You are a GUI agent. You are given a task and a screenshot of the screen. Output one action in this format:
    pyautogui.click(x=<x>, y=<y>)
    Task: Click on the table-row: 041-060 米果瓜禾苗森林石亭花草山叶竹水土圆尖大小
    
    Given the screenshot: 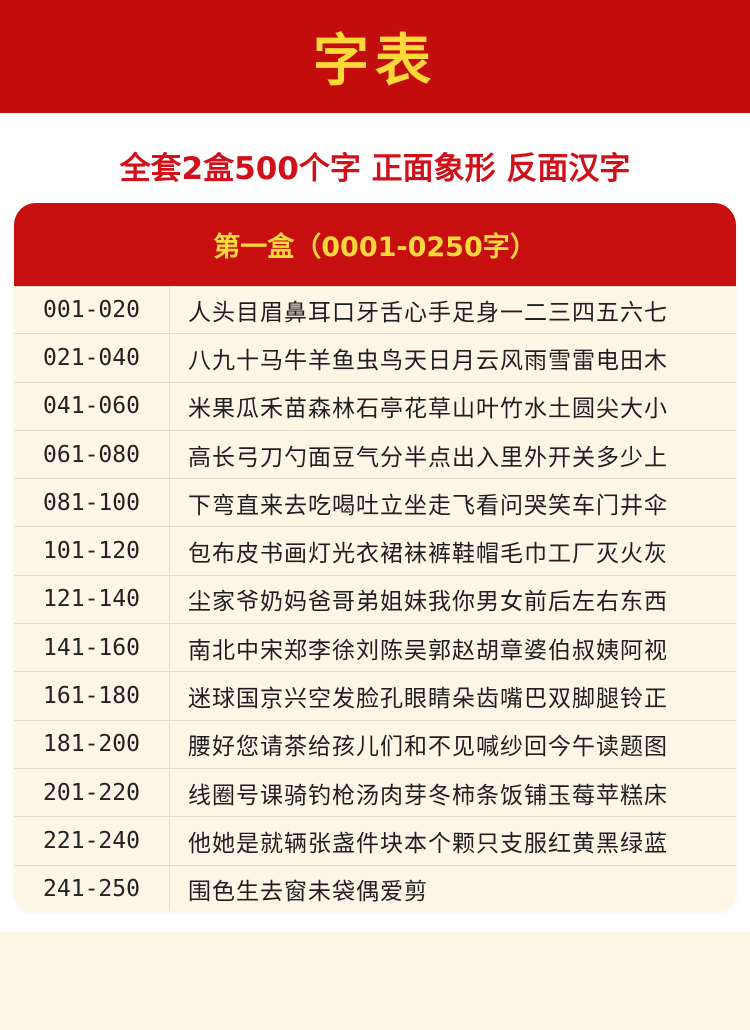 What is the action you would take?
    pyautogui.click(x=375, y=406)
    